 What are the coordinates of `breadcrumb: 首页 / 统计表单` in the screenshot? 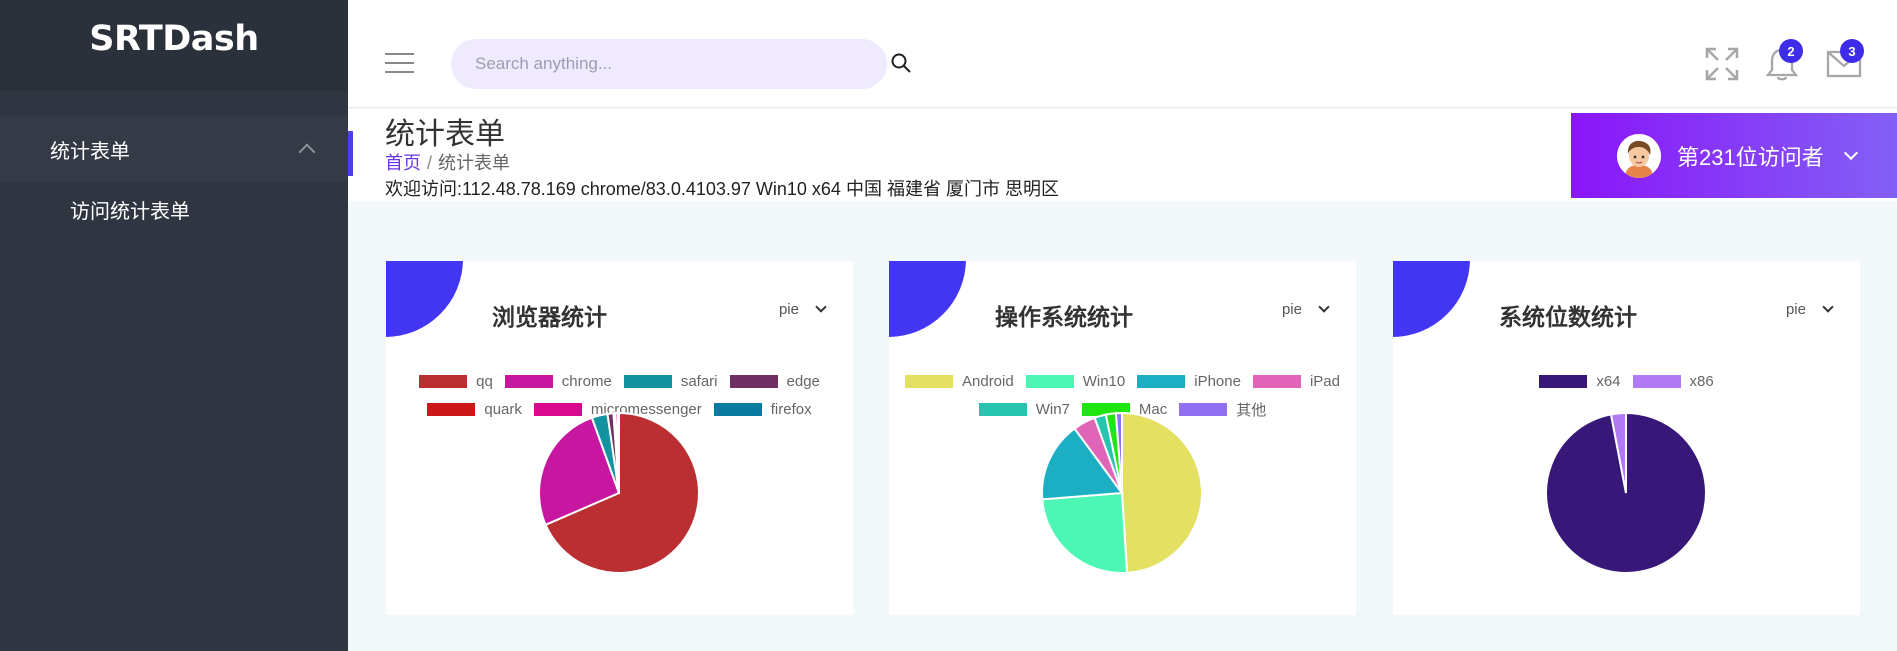 It's located at (447, 162).